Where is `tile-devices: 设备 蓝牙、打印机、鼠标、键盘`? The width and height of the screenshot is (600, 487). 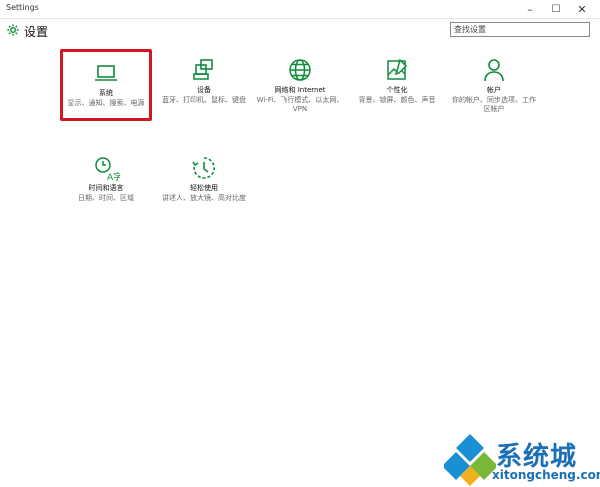 tile-devices: 设备 蓝牙、打印机、鼠标、键盘 is located at coordinates (204, 85).